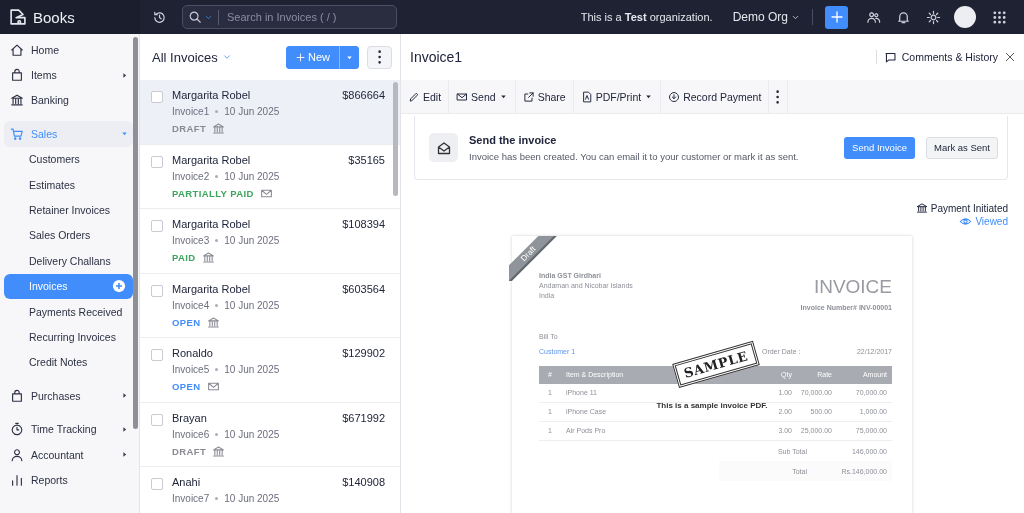 This screenshot has width=1024, height=513. Describe the element at coordinates (68, 311) in the screenshot. I see `sidebar-item: Payments Received` at that location.